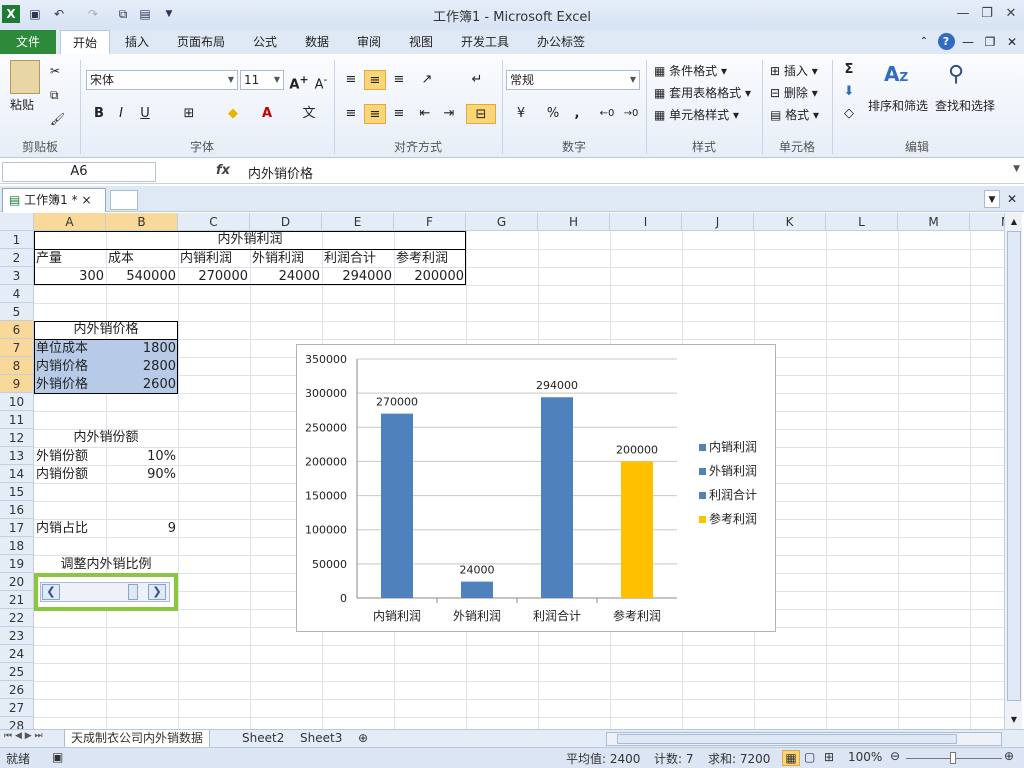 This screenshot has height=768, width=1024. What do you see at coordinates (375, 114) in the screenshot?
I see `align-center-icon: ≡` at bounding box center [375, 114].